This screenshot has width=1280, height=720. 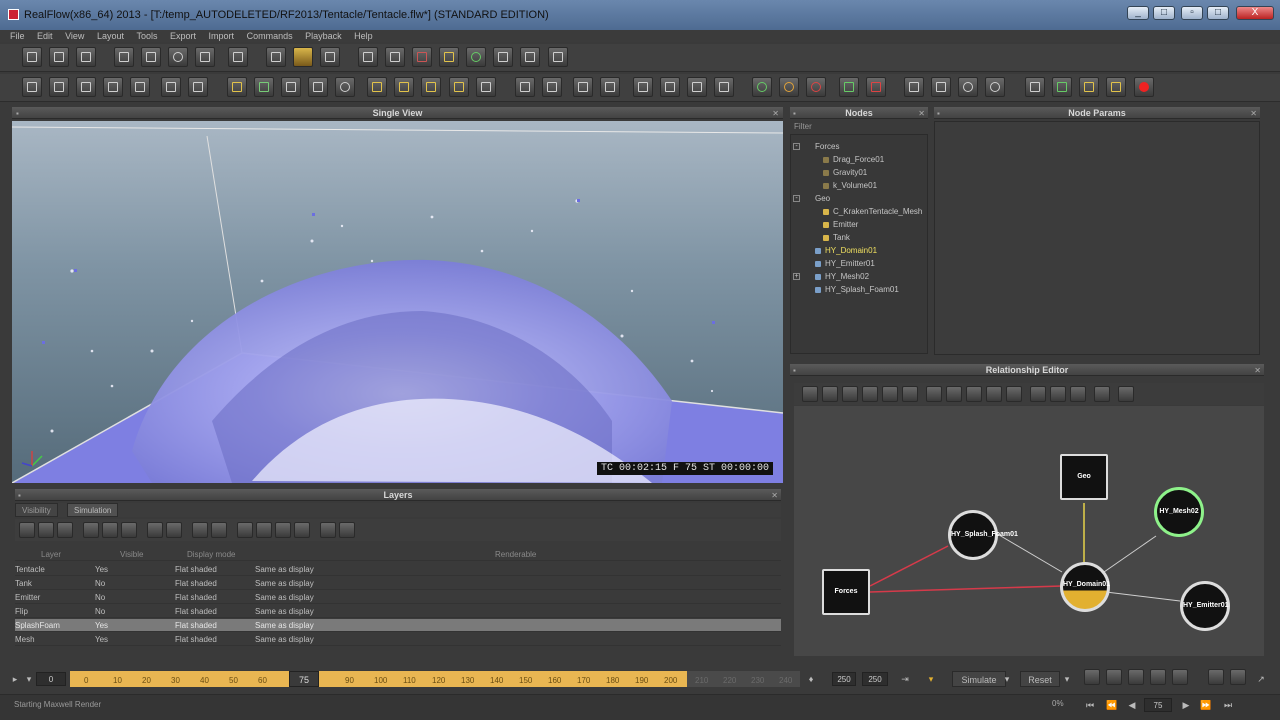 I want to click on node-emitter: HY_Emitter01, so click(x=1205, y=606).